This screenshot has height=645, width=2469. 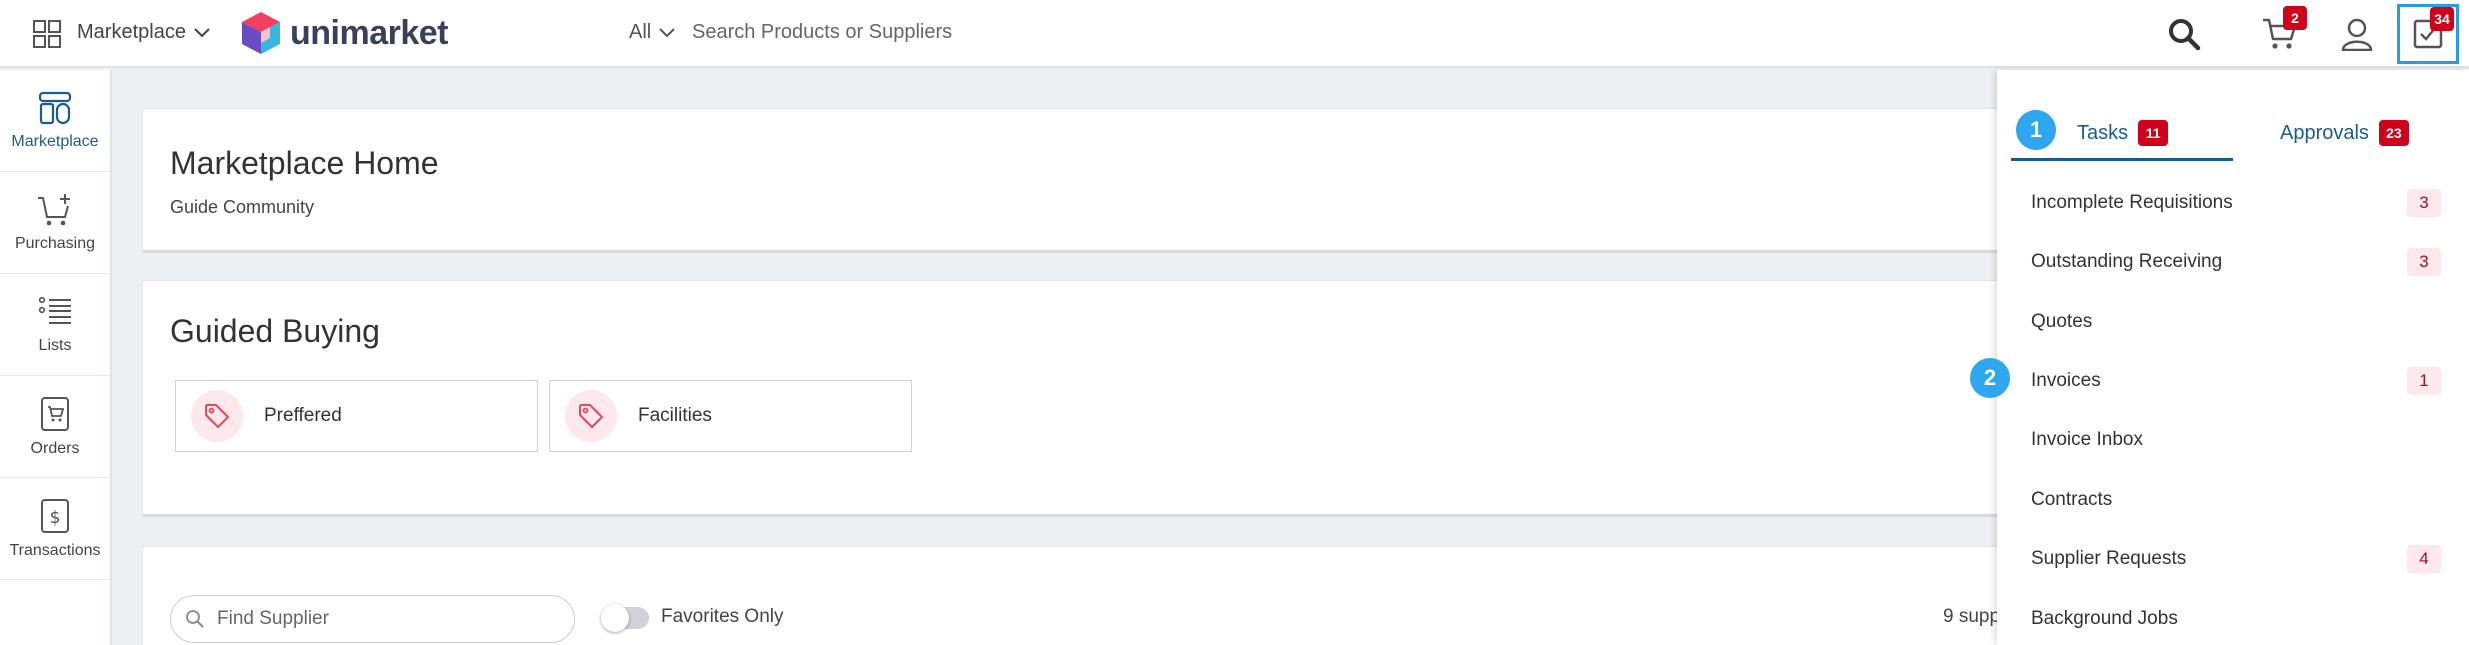 I want to click on sidebar-item-orders: Orders, so click(x=55, y=427).